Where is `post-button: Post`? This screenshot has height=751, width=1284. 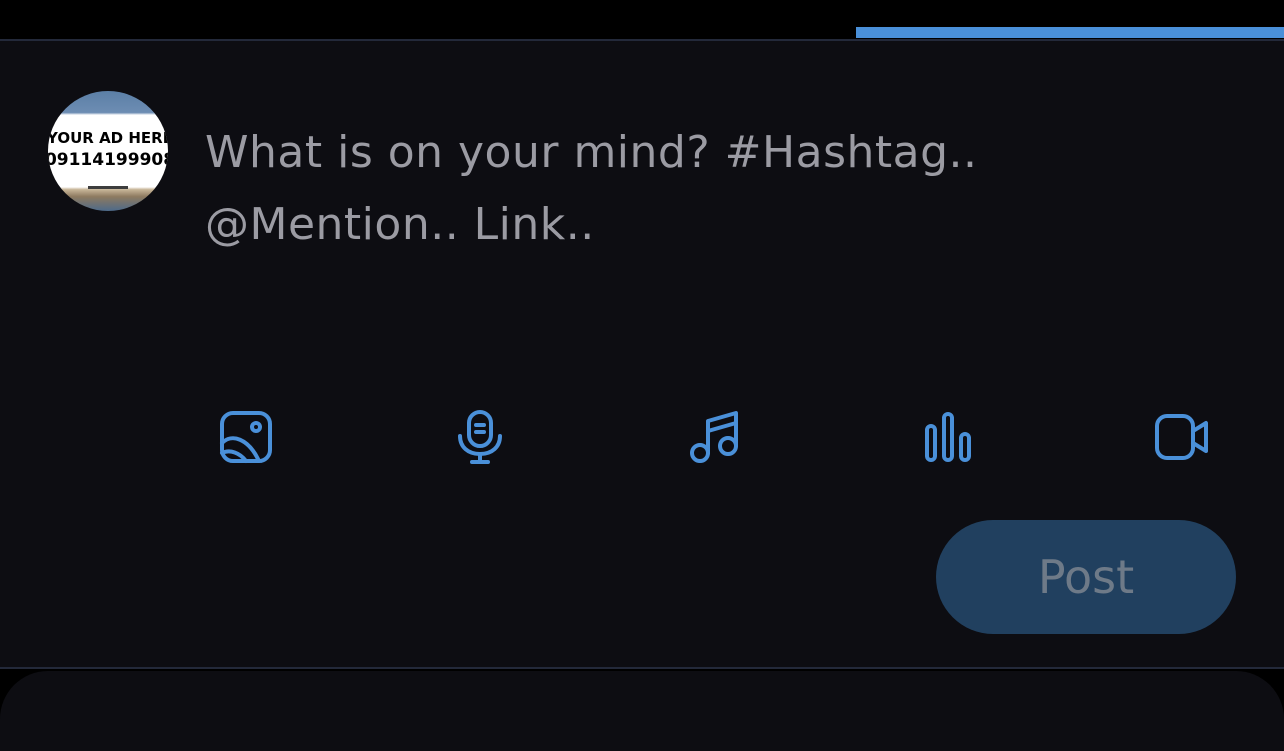 post-button: Post is located at coordinates (1086, 577).